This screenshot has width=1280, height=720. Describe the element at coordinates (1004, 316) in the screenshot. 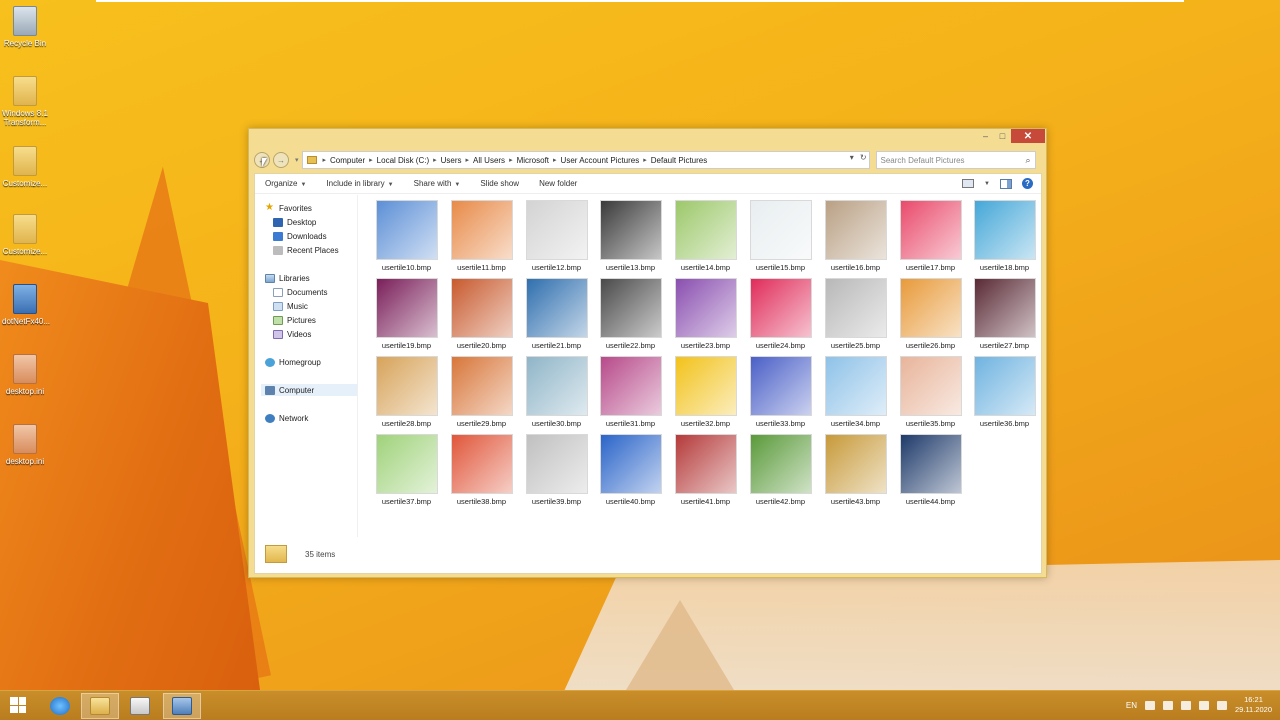

I see `file-item: usertile27.bmp` at that location.